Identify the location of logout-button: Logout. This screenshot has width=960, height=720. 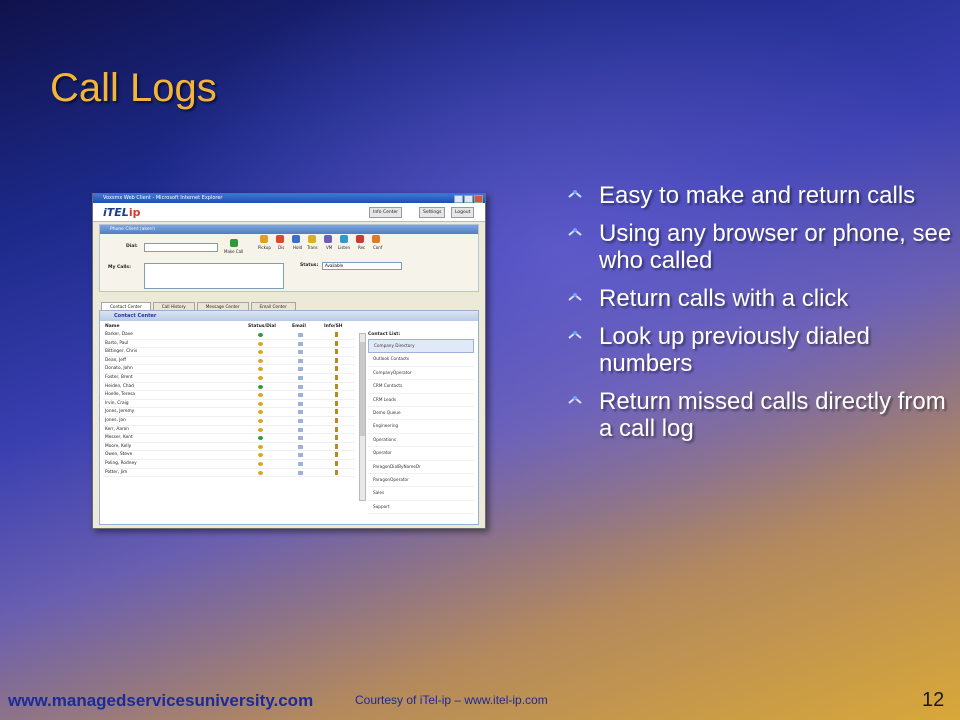
(463, 212).